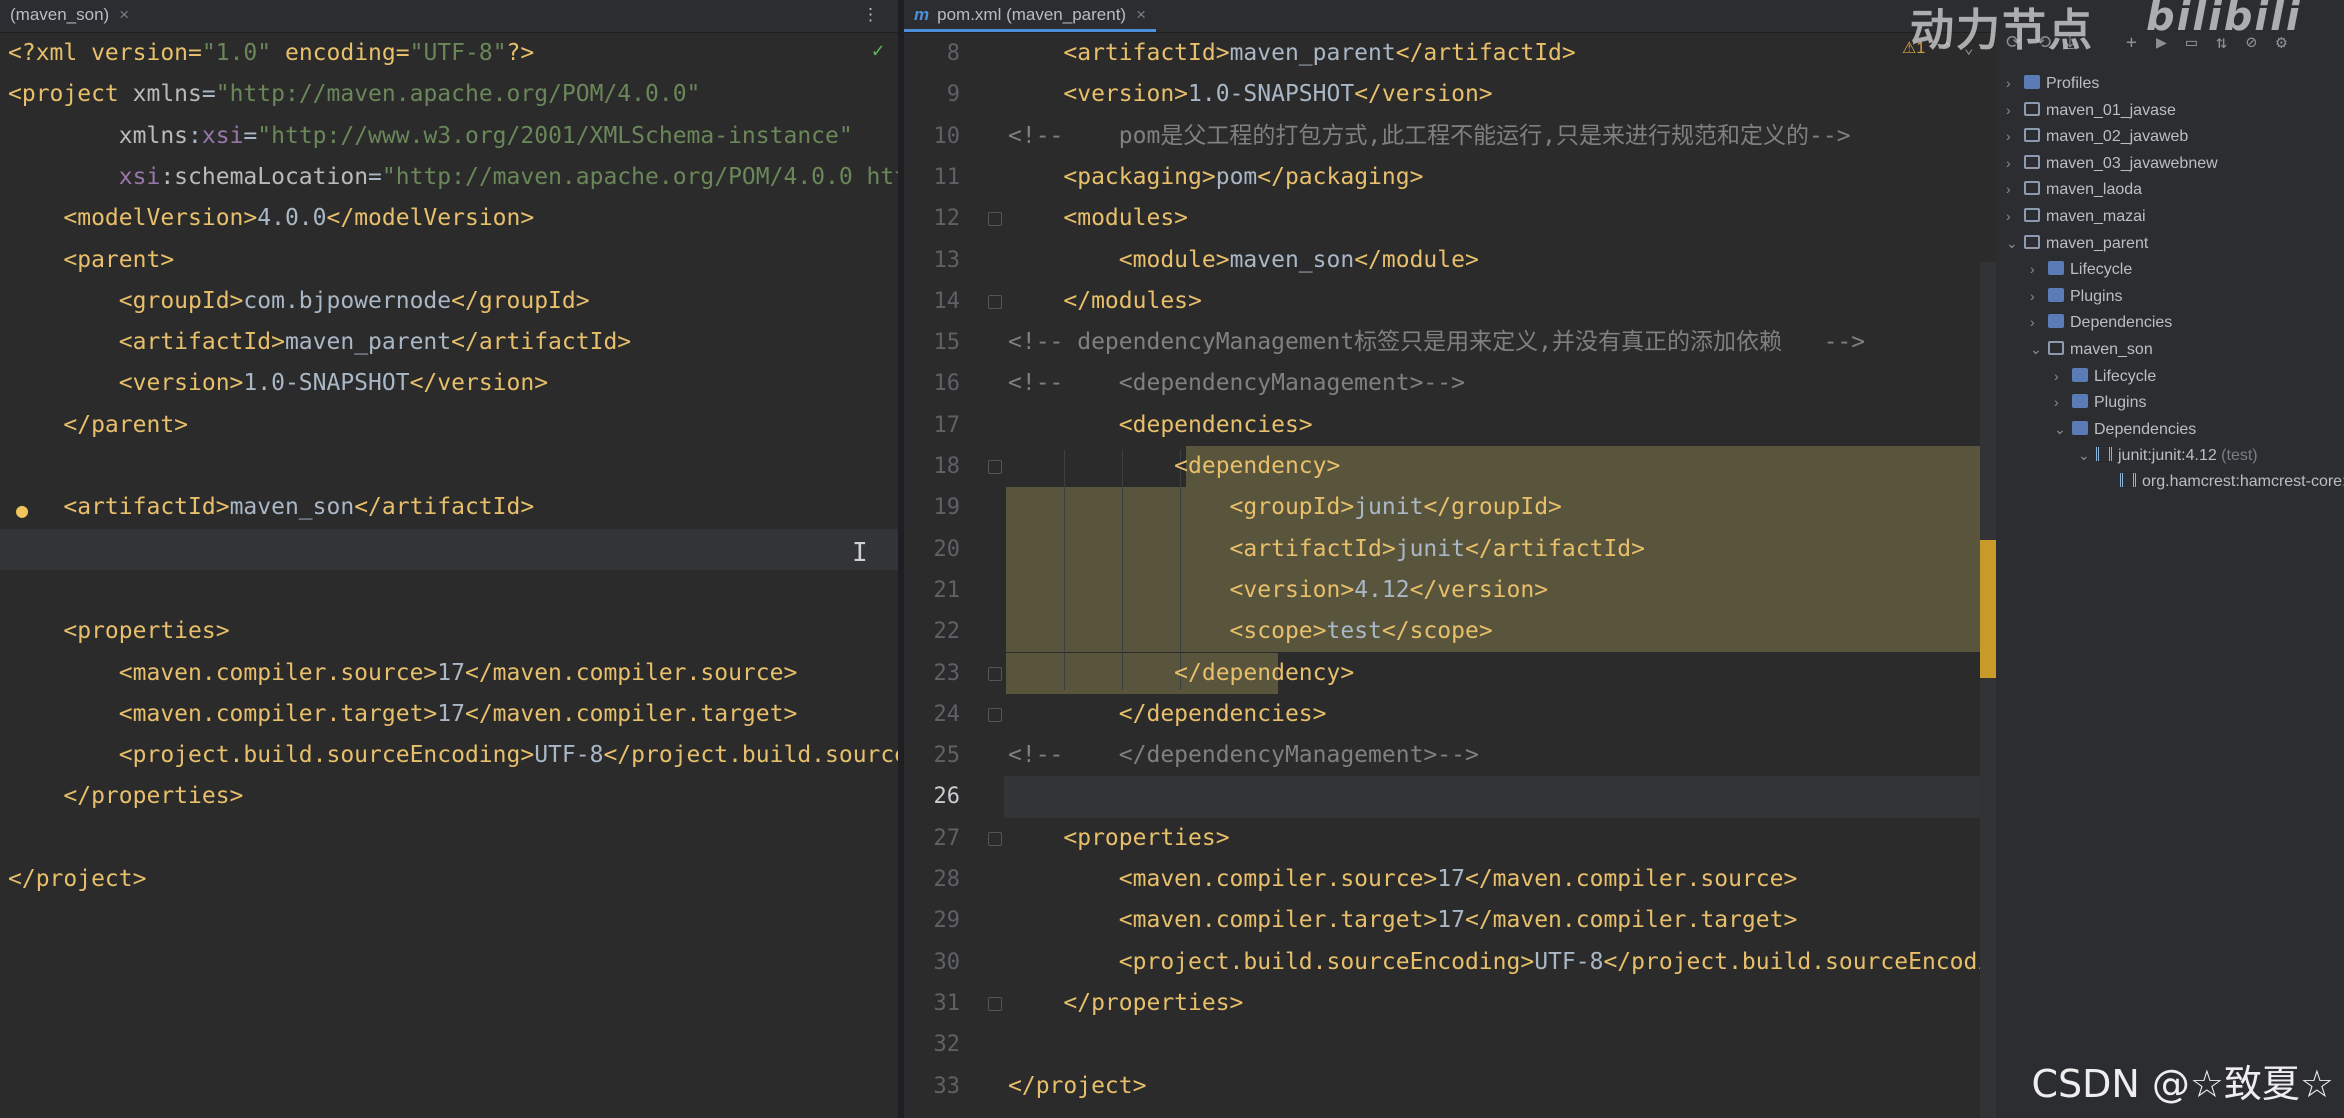 This screenshot has width=2344, height=1118. Describe the element at coordinates (91, 259) in the screenshot. I see `code-token: <parent>` at that location.